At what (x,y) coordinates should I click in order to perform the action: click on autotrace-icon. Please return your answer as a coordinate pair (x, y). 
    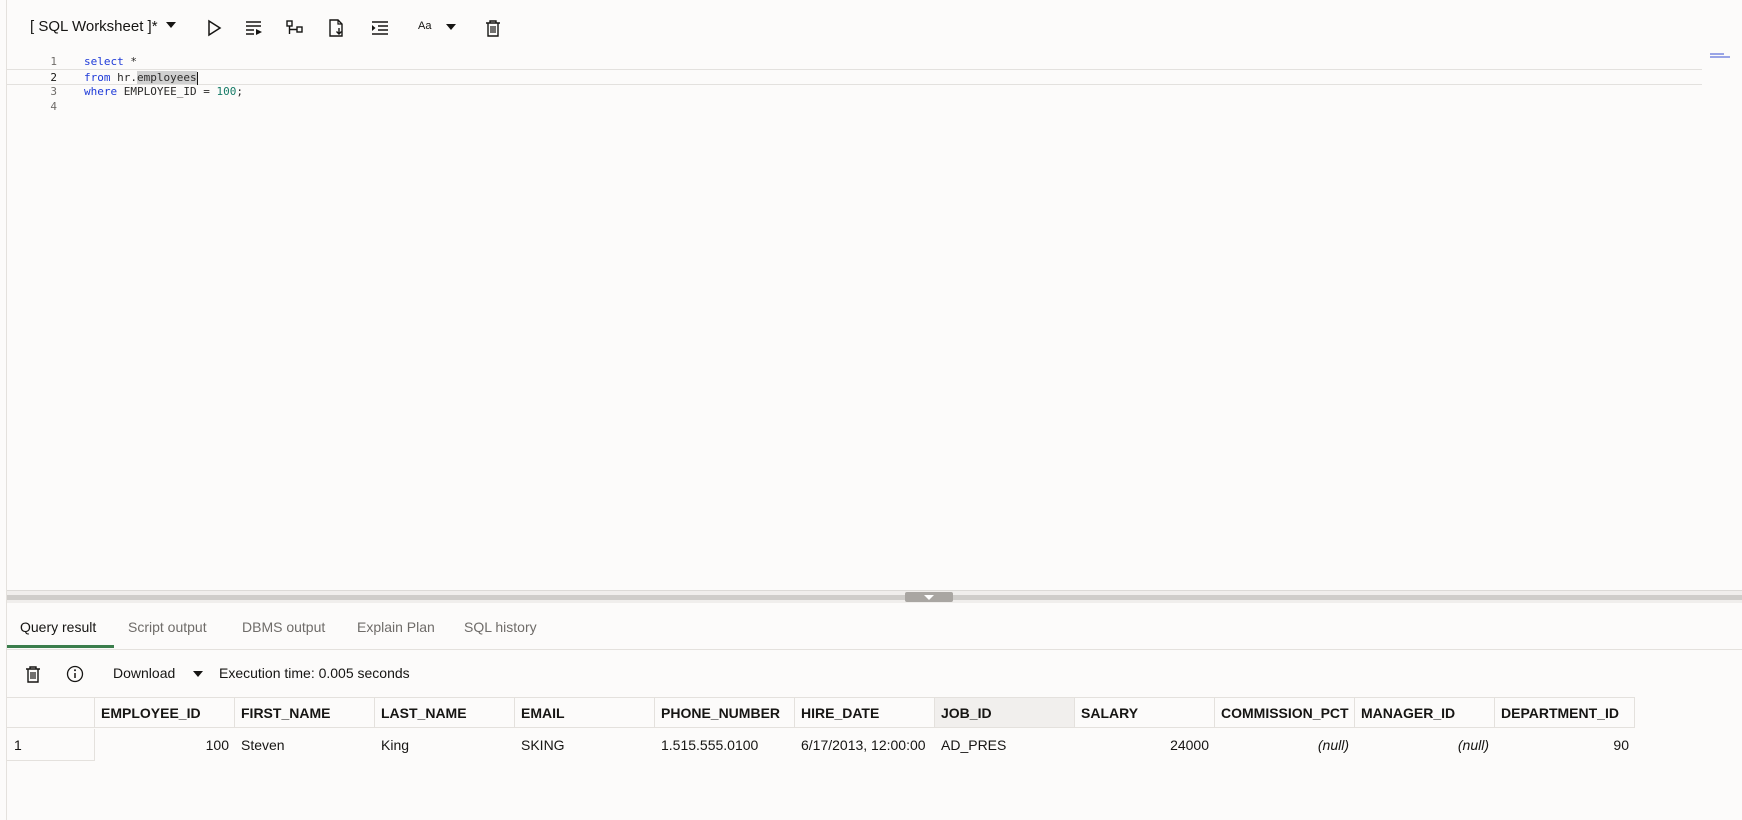
    Looking at the image, I should click on (336, 28).